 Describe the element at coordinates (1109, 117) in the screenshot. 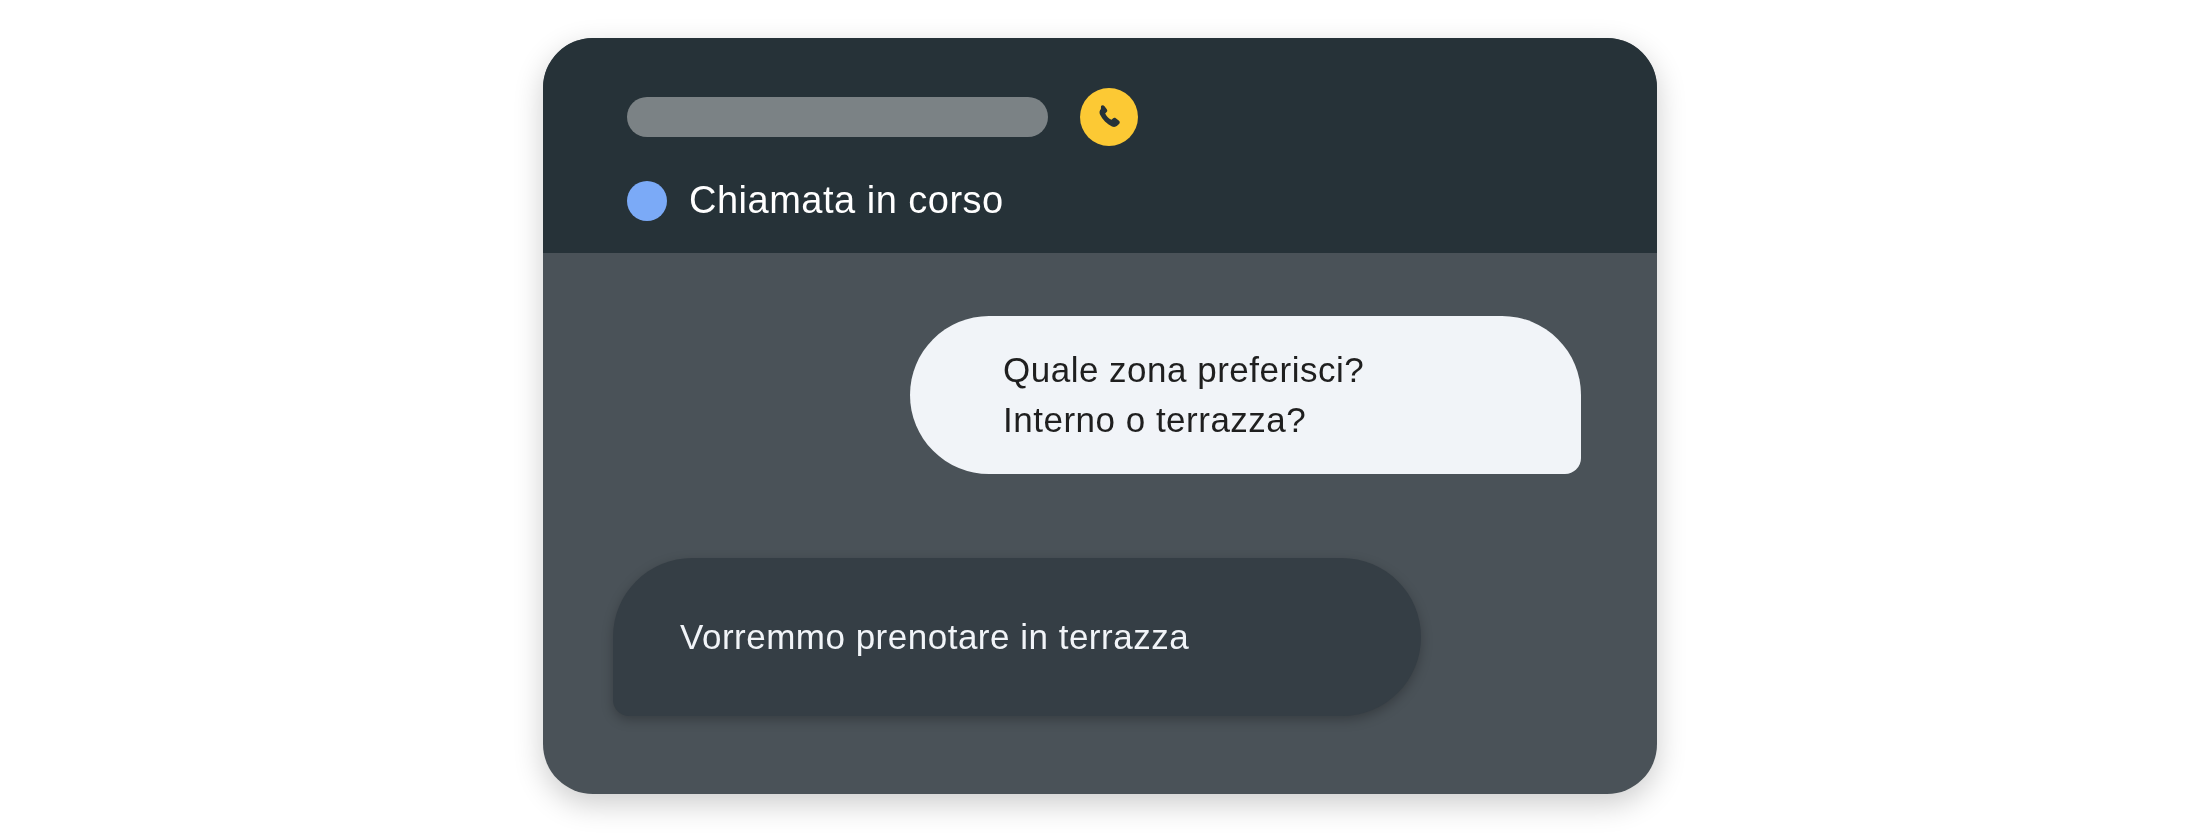

I see `phone-icon` at that location.